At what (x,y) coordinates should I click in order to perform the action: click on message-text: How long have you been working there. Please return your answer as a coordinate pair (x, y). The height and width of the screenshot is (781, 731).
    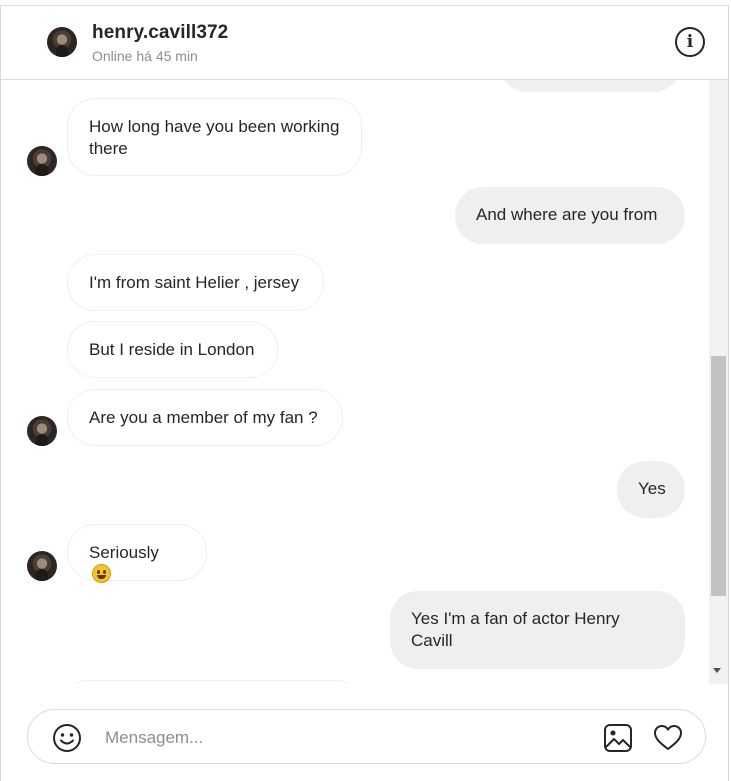
    Looking at the image, I should click on (214, 137).